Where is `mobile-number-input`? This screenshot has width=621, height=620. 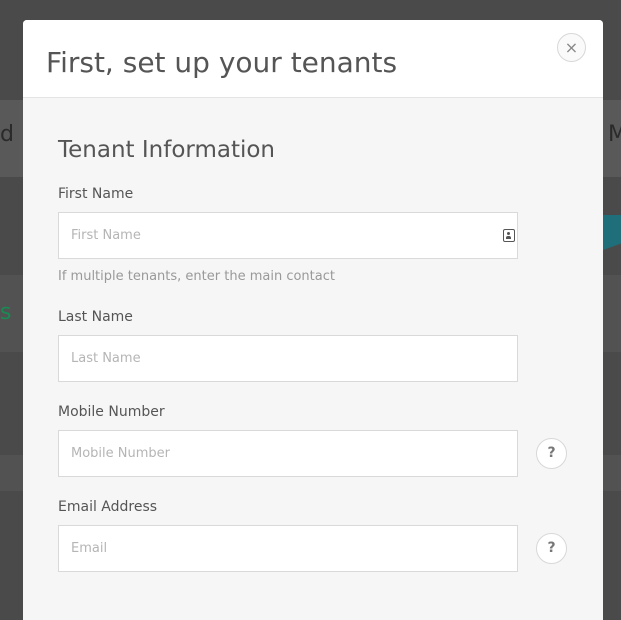
mobile-number-input is located at coordinates (288, 453).